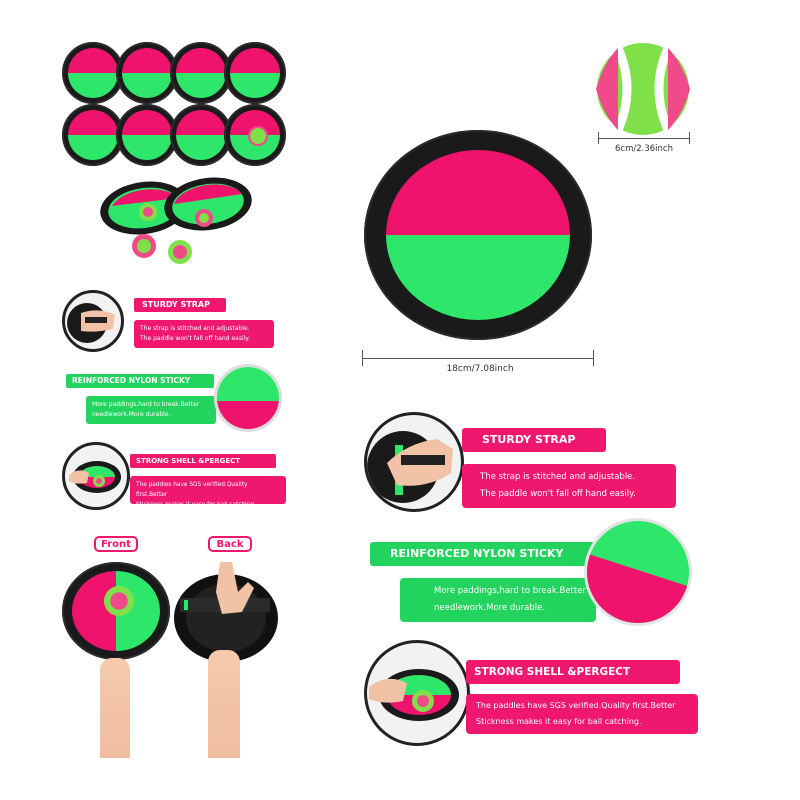 The width and height of the screenshot is (800, 800). Describe the element at coordinates (480, 369) in the screenshot. I see `paddle-size-label: 18cm/7.08inch` at that location.